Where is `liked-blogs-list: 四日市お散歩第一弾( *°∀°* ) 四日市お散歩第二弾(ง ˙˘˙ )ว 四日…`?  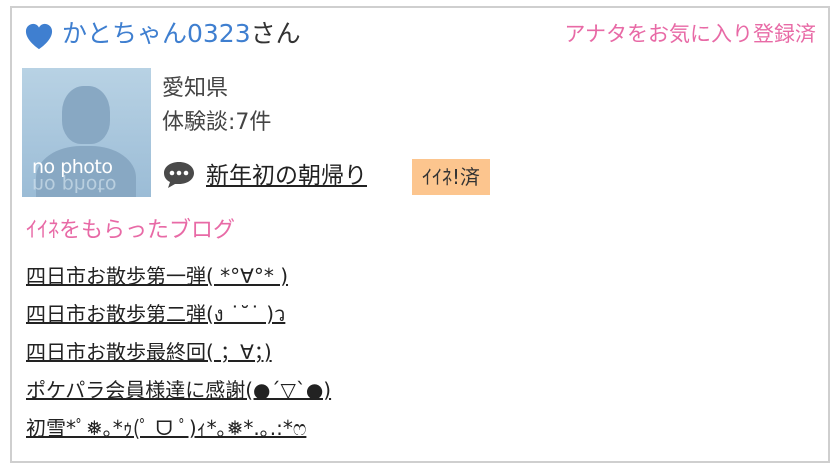
liked-blogs-list: 四日市お散歩第一弾( *°∀°* ) 四日市お散歩第二弾(ง ˙˘˙ )ว 四日… is located at coordinates (178, 354).